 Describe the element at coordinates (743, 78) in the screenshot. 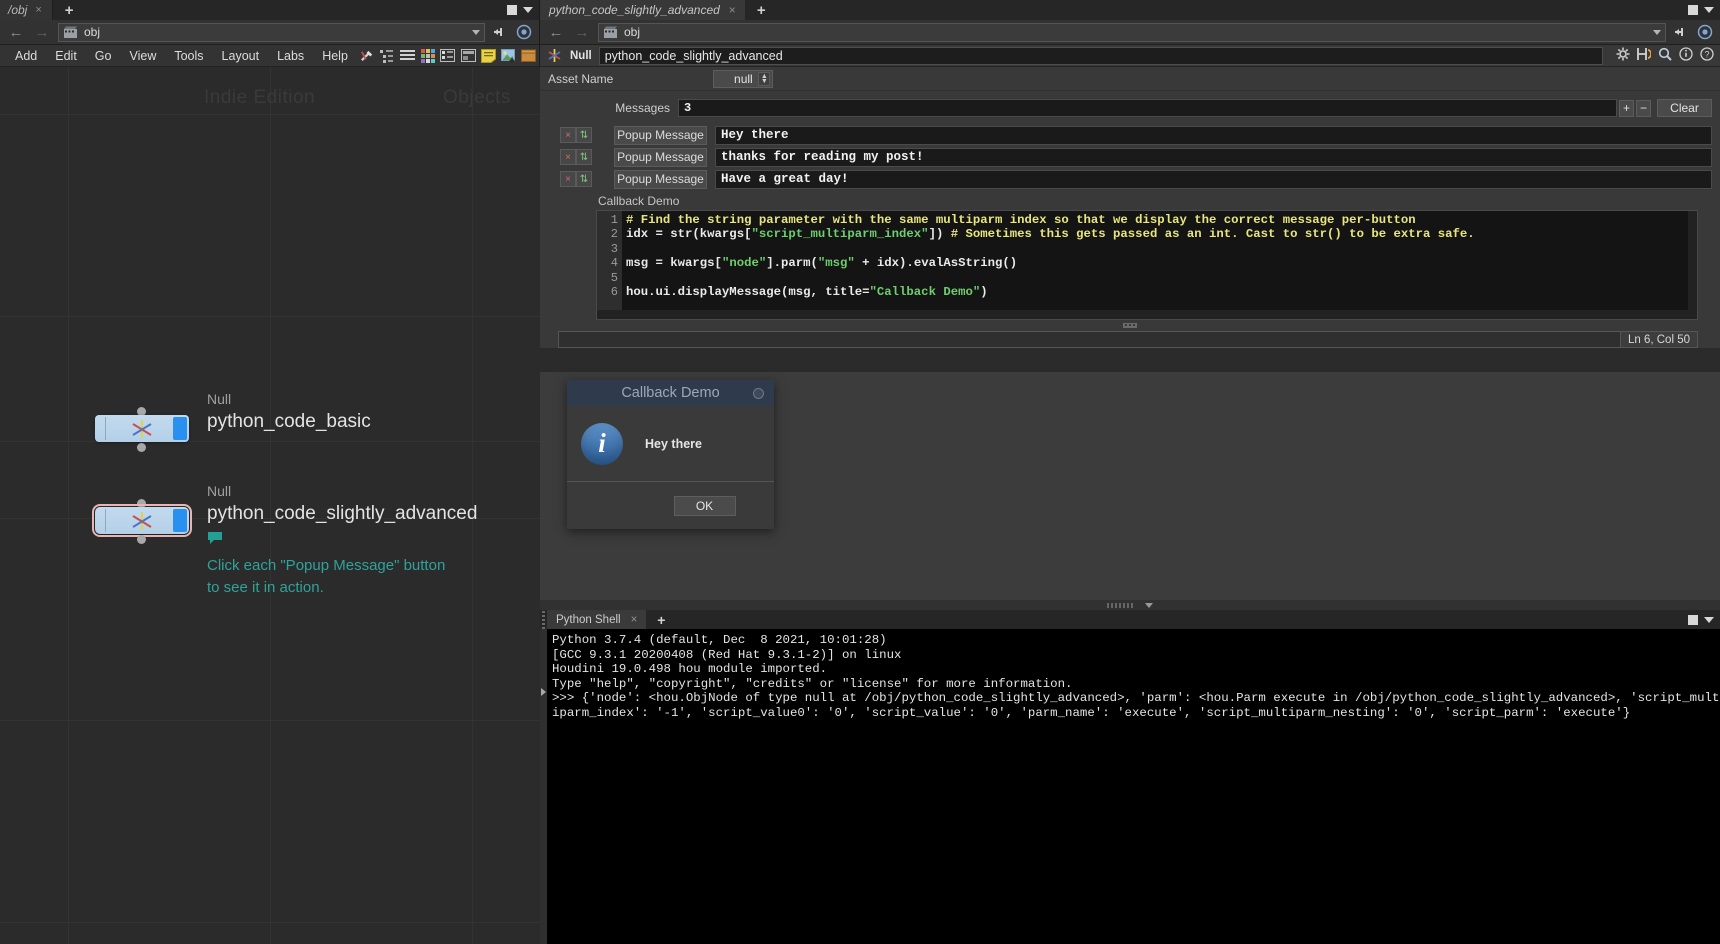

I see `asset-name-dropdown: null ▲ ▼` at that location.